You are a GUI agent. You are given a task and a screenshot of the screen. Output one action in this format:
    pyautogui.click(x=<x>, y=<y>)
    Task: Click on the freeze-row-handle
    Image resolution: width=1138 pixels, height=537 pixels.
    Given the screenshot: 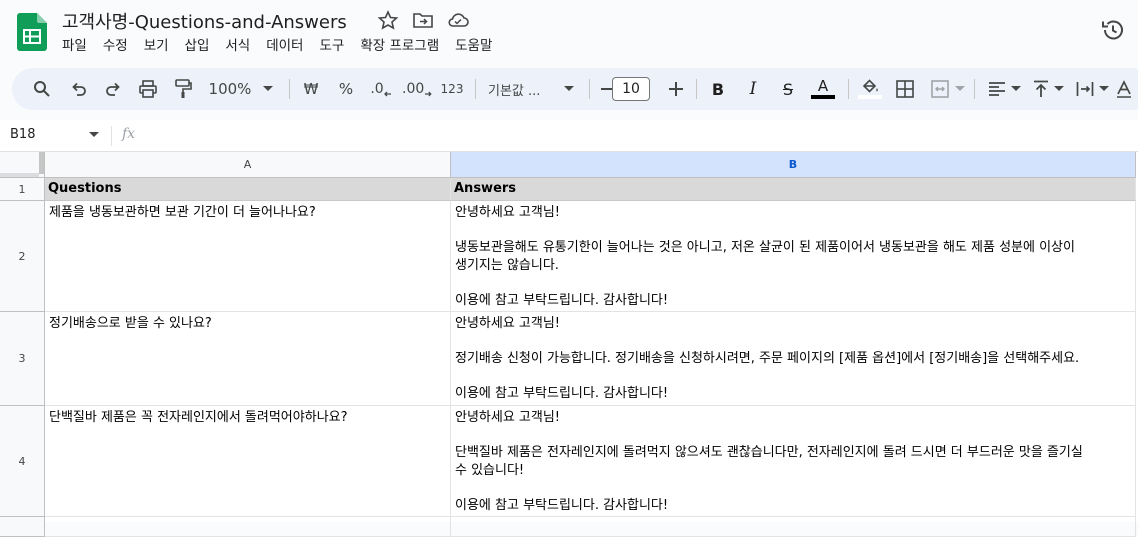 What is the action you would take?
    pyautogui.click(x=19, y=175)
    